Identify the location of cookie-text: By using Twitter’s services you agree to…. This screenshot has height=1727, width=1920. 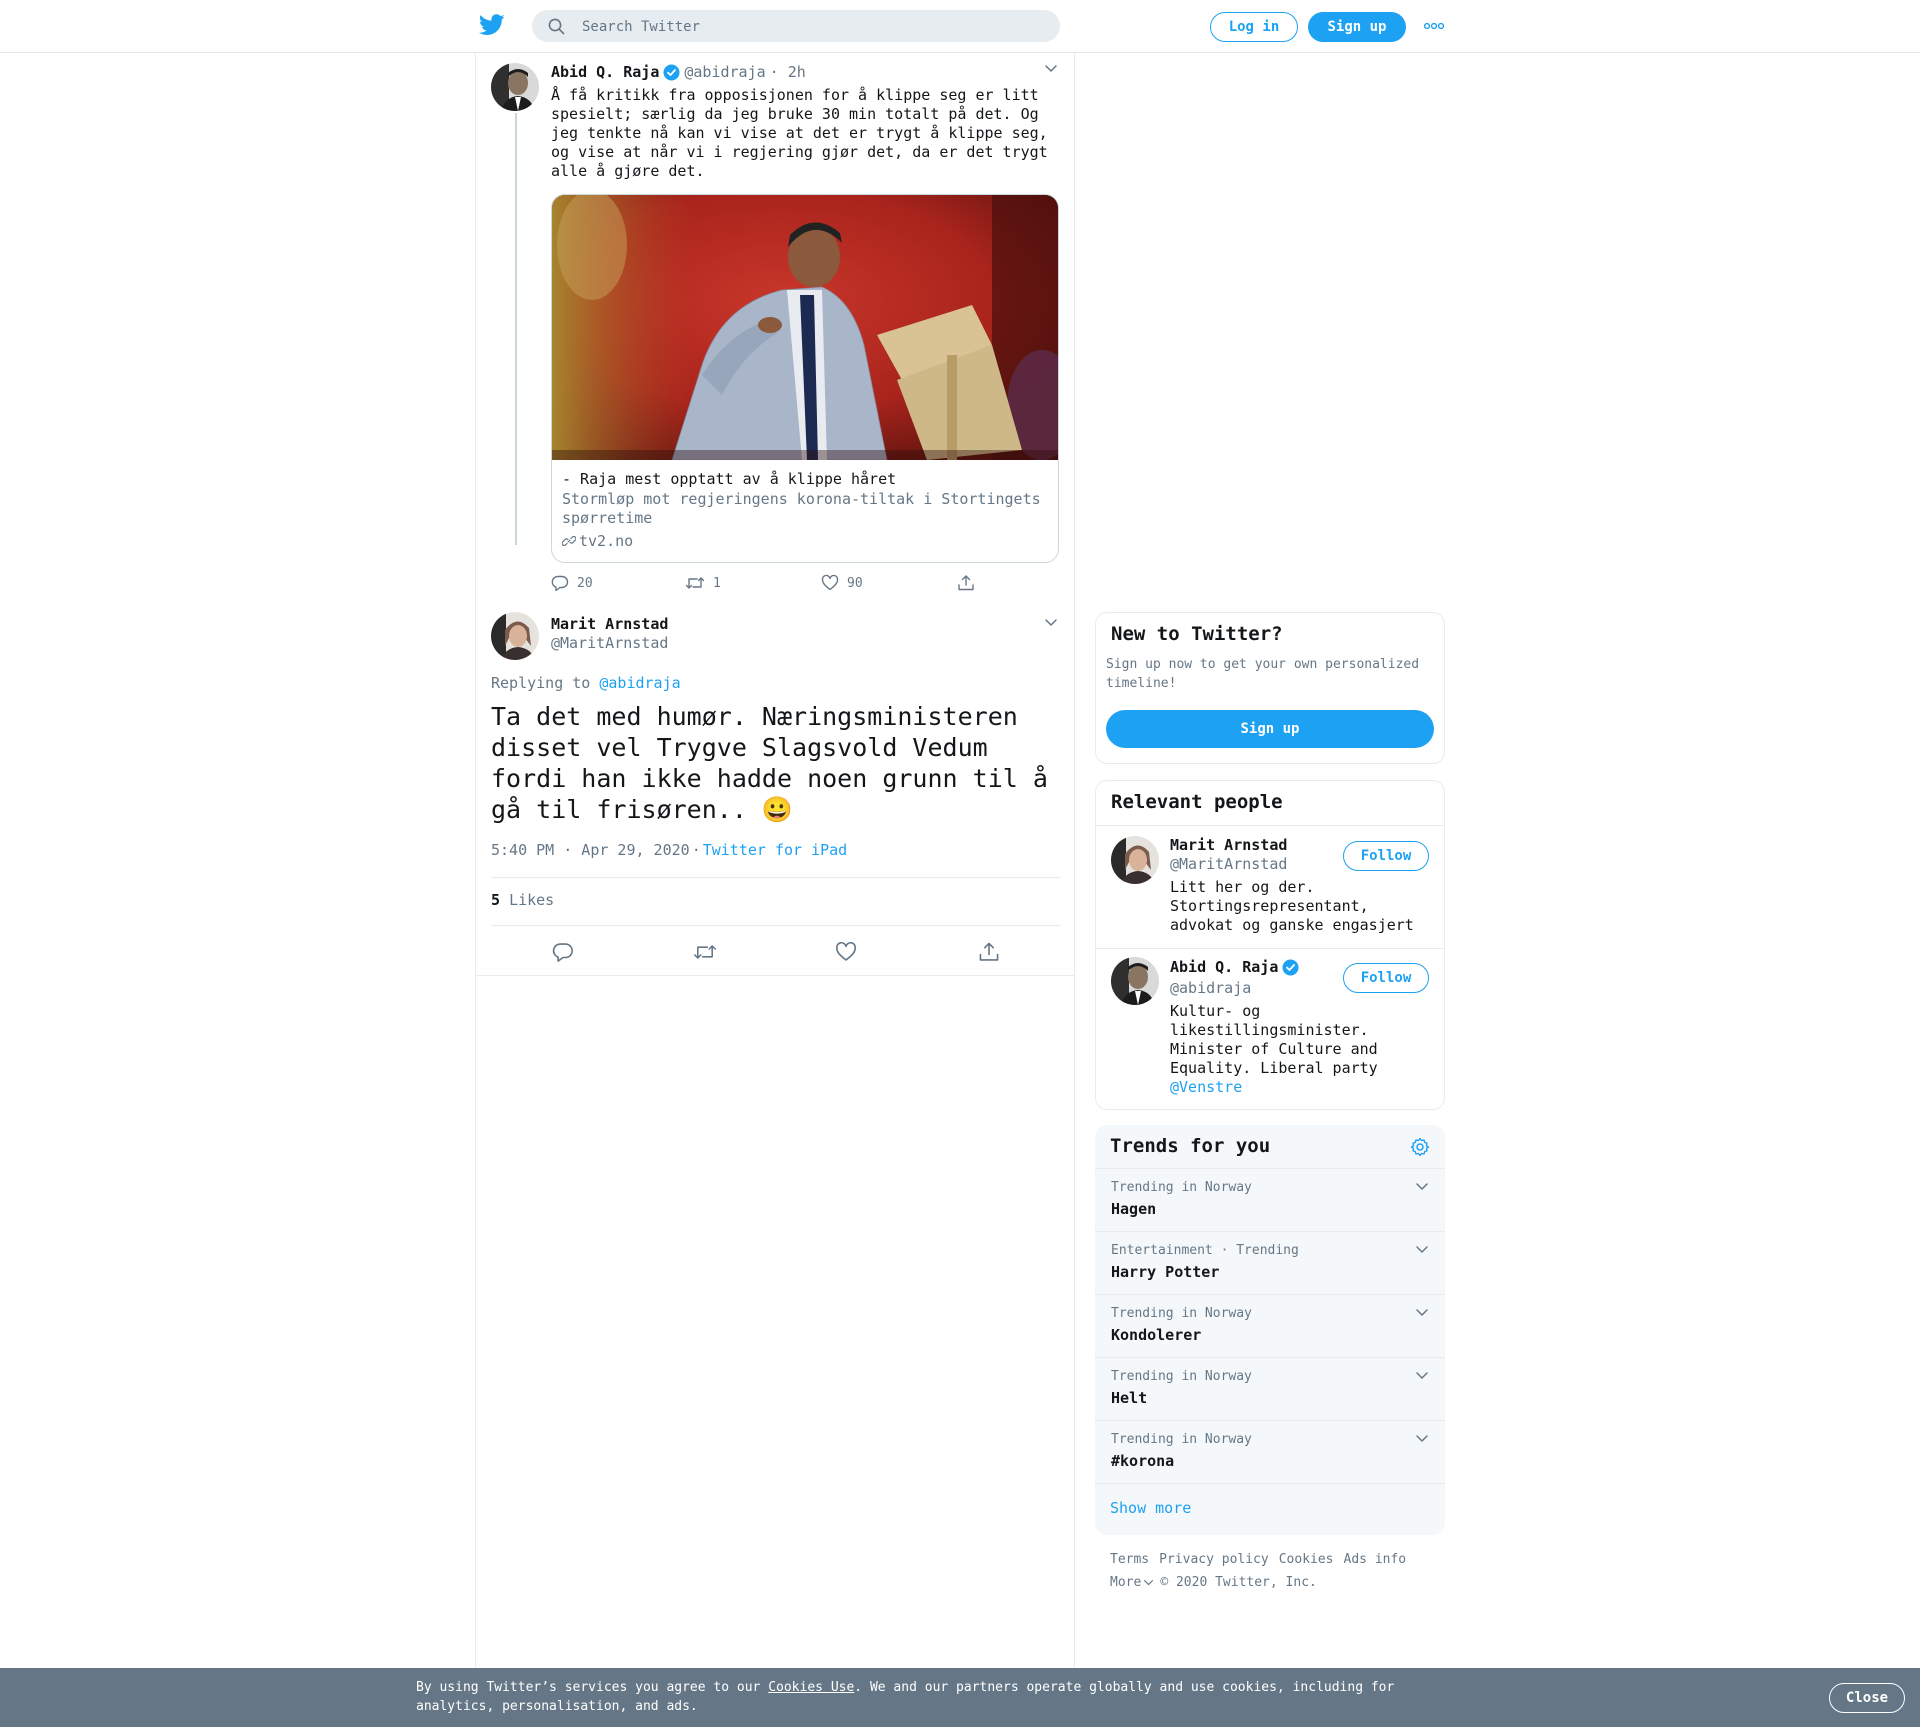
(916, 1697).